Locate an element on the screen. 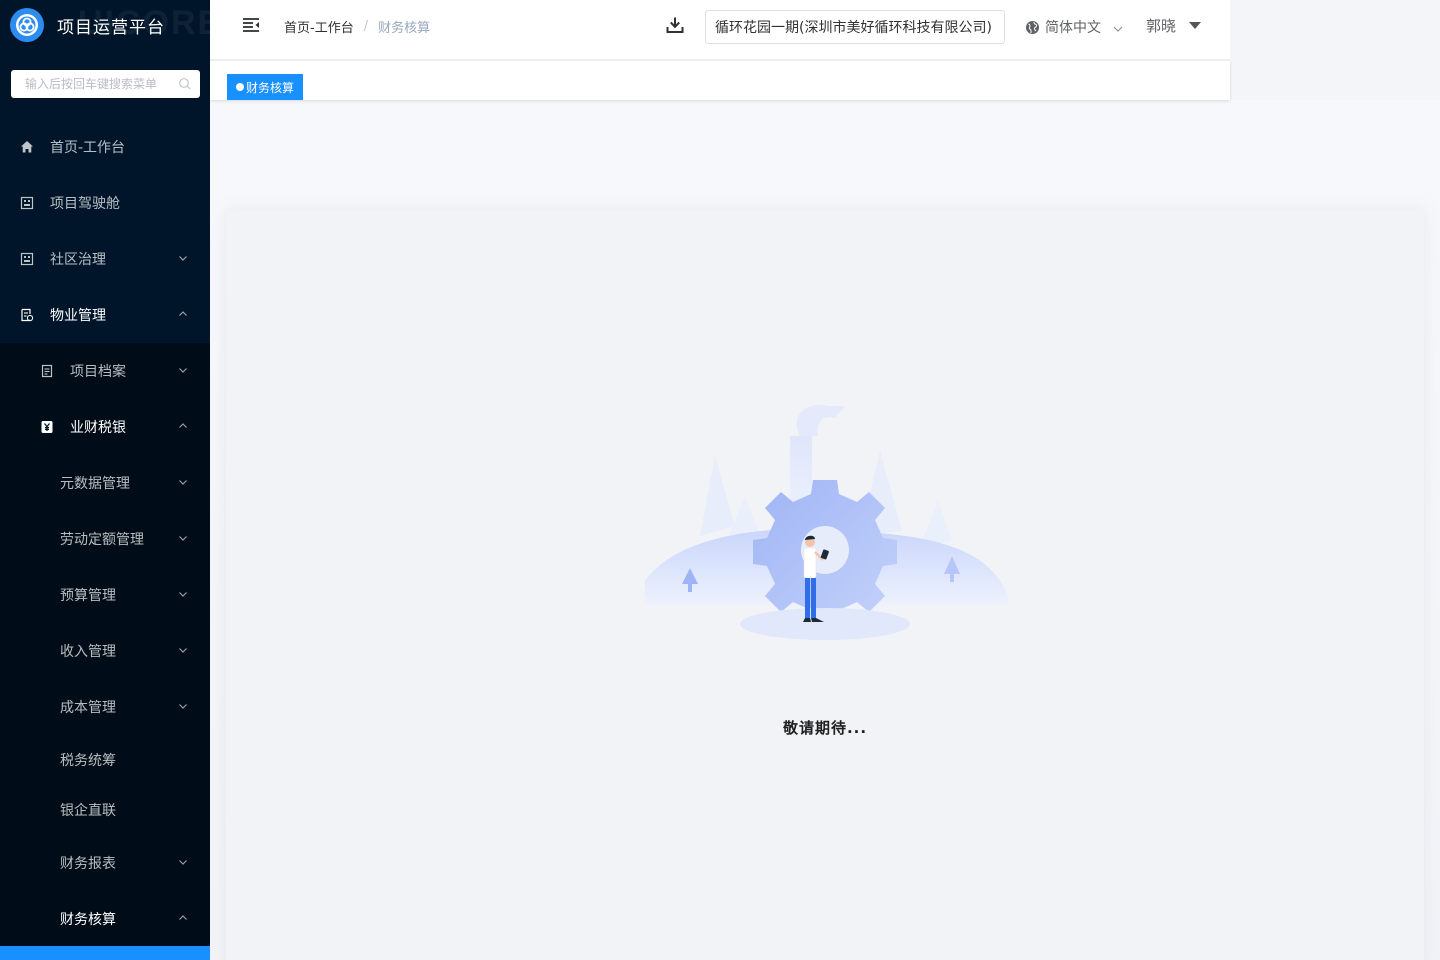 The height and width of the screenshot is (960, 1440). logo: UICORE 项目运营平台 is located at coordinates (105, 25).